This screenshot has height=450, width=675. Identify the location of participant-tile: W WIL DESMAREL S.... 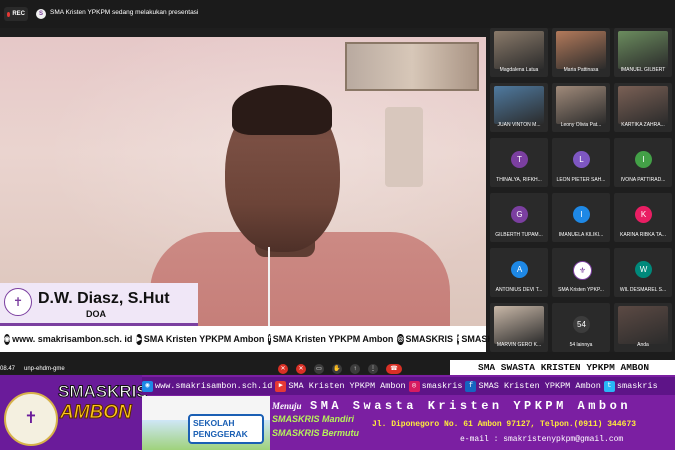
(643, 272).